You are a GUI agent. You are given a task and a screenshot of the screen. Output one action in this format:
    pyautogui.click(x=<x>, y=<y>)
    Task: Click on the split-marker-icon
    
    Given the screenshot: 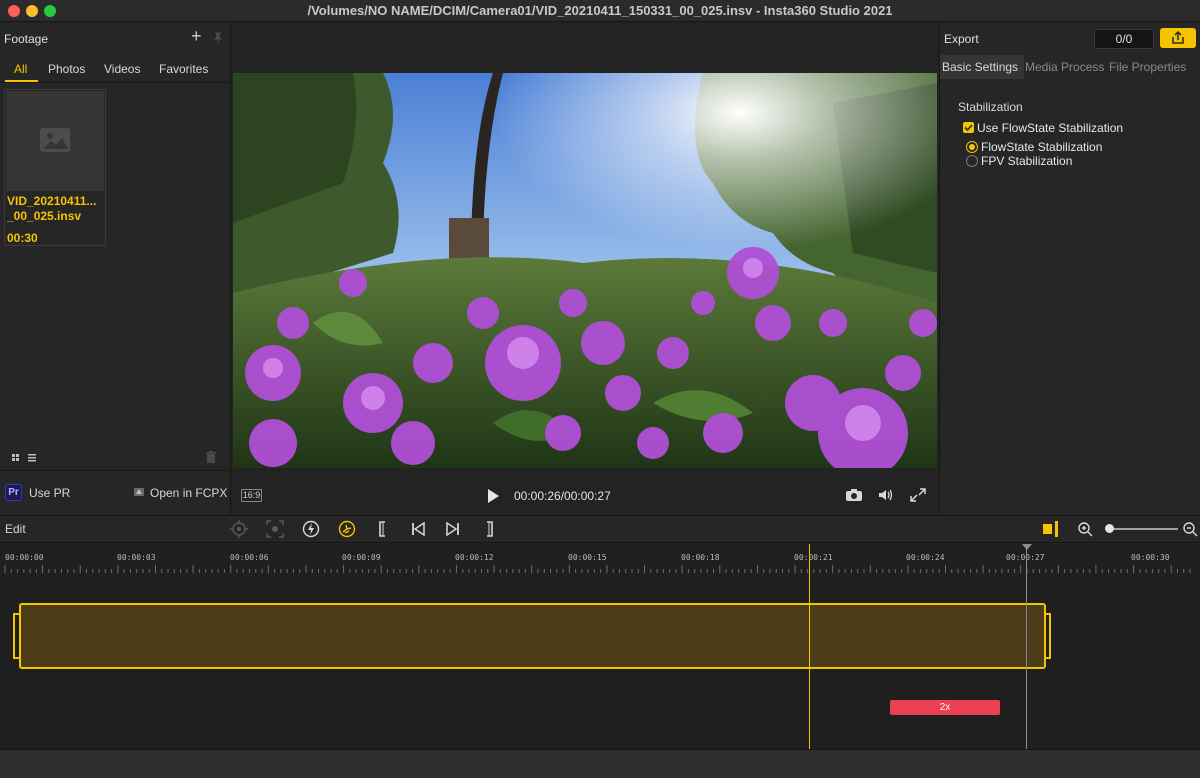 What is the action you would take?
    pyautogui.click(x=1051, y=529)
    